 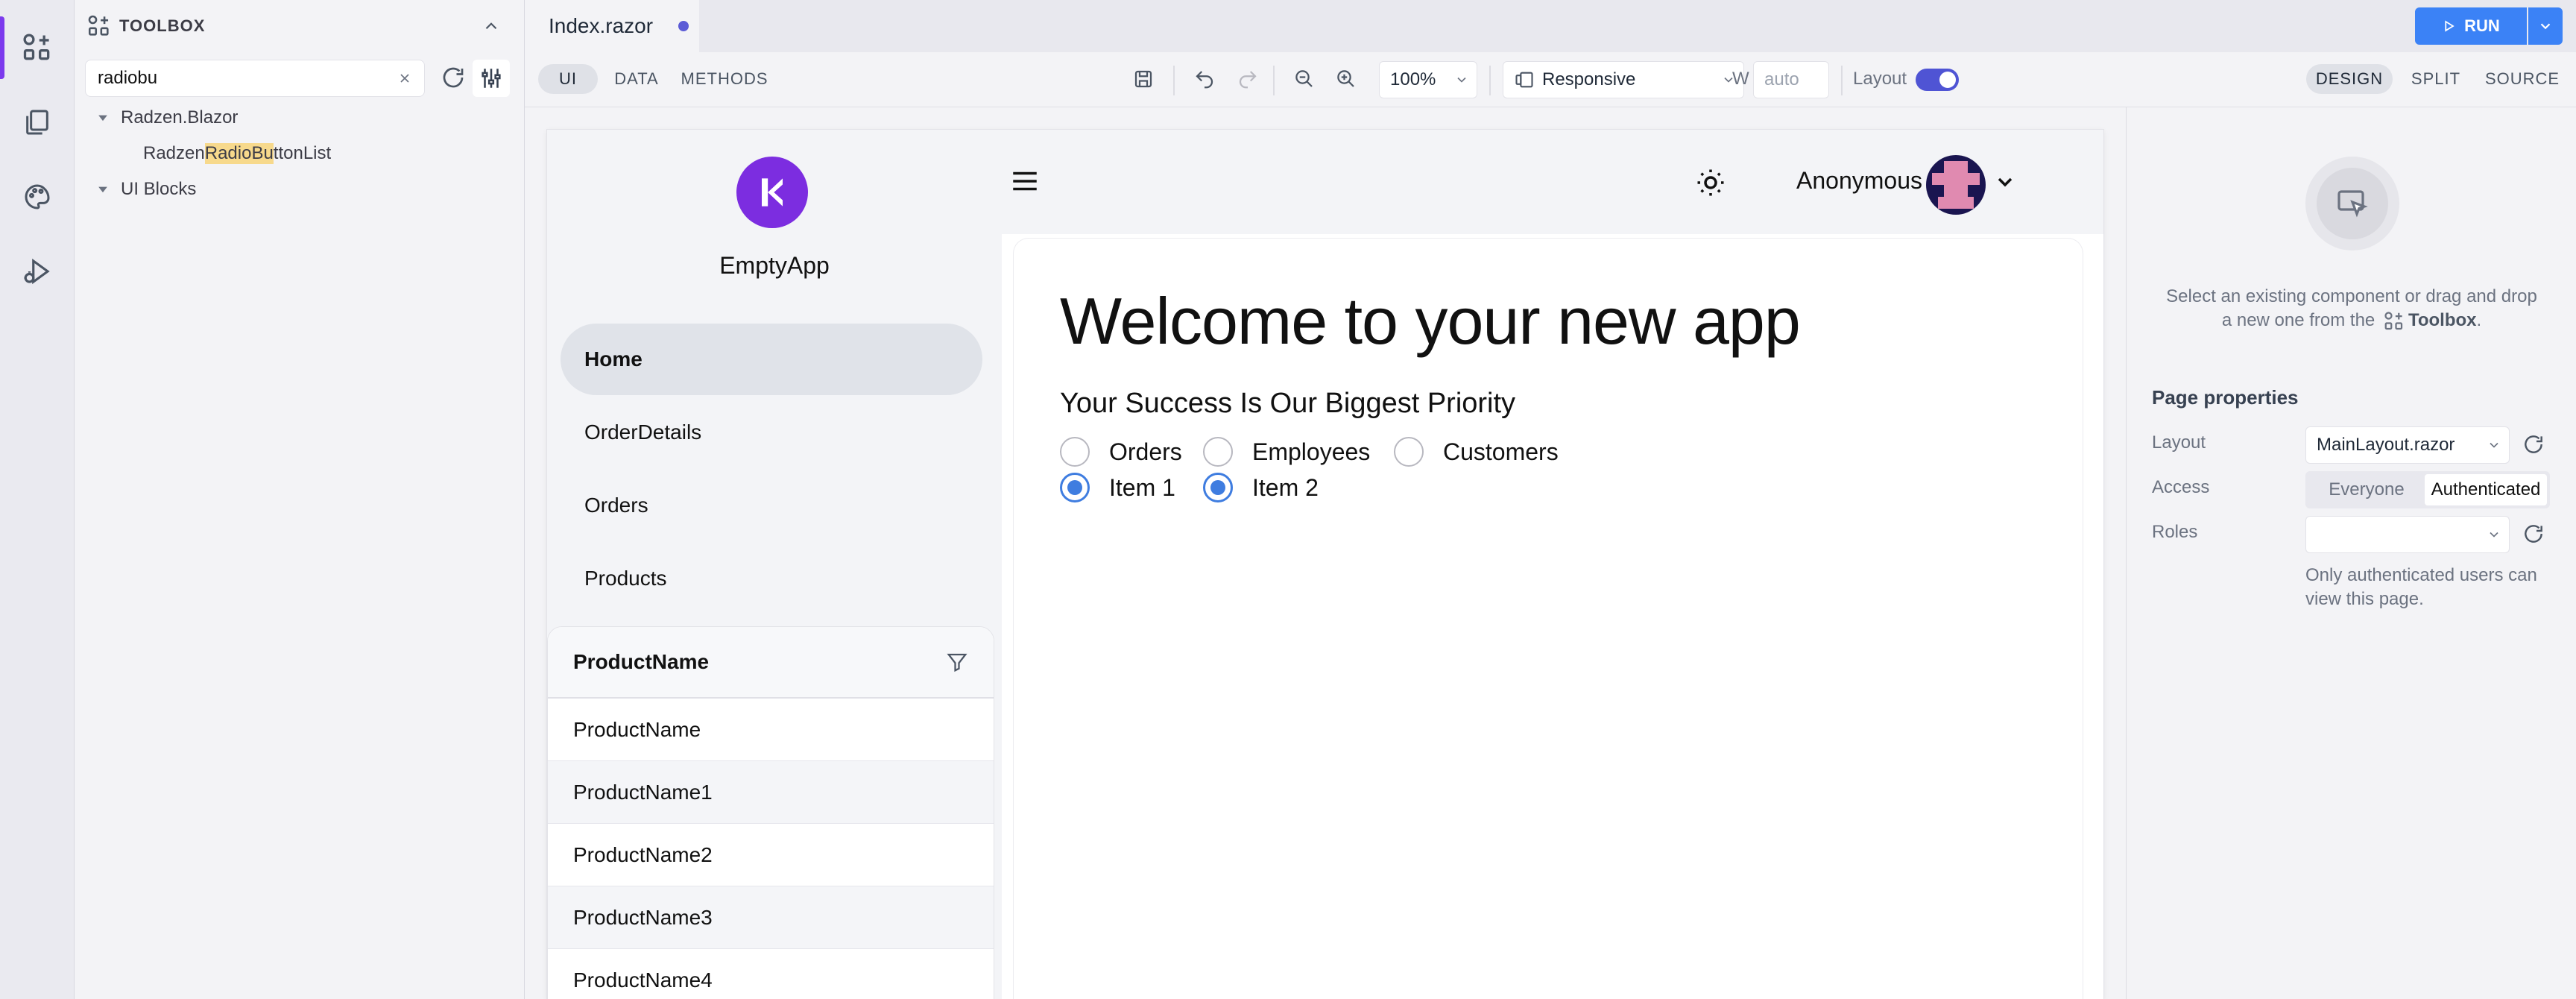 I want to click on clear-search-icon, so click(x=404, y=78).